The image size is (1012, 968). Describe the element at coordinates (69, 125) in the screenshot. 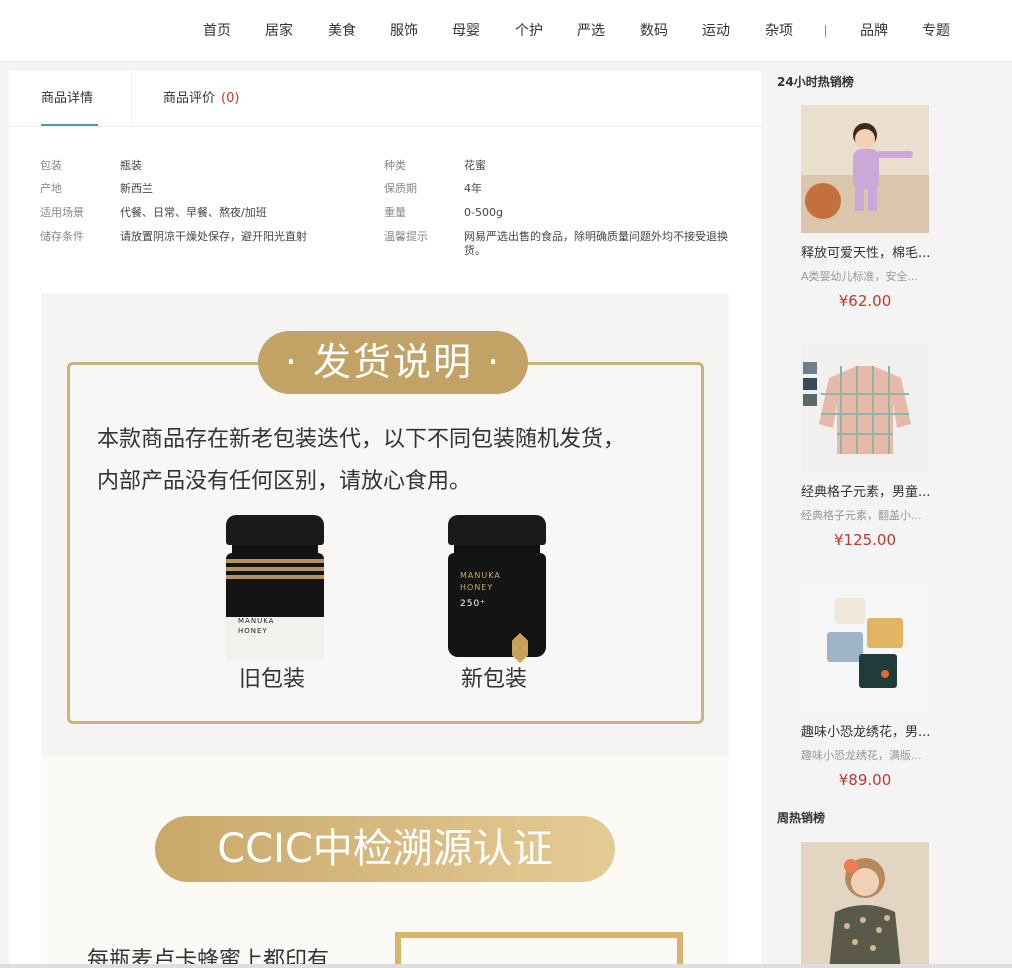

I see `active-tab-indicator` at that location.